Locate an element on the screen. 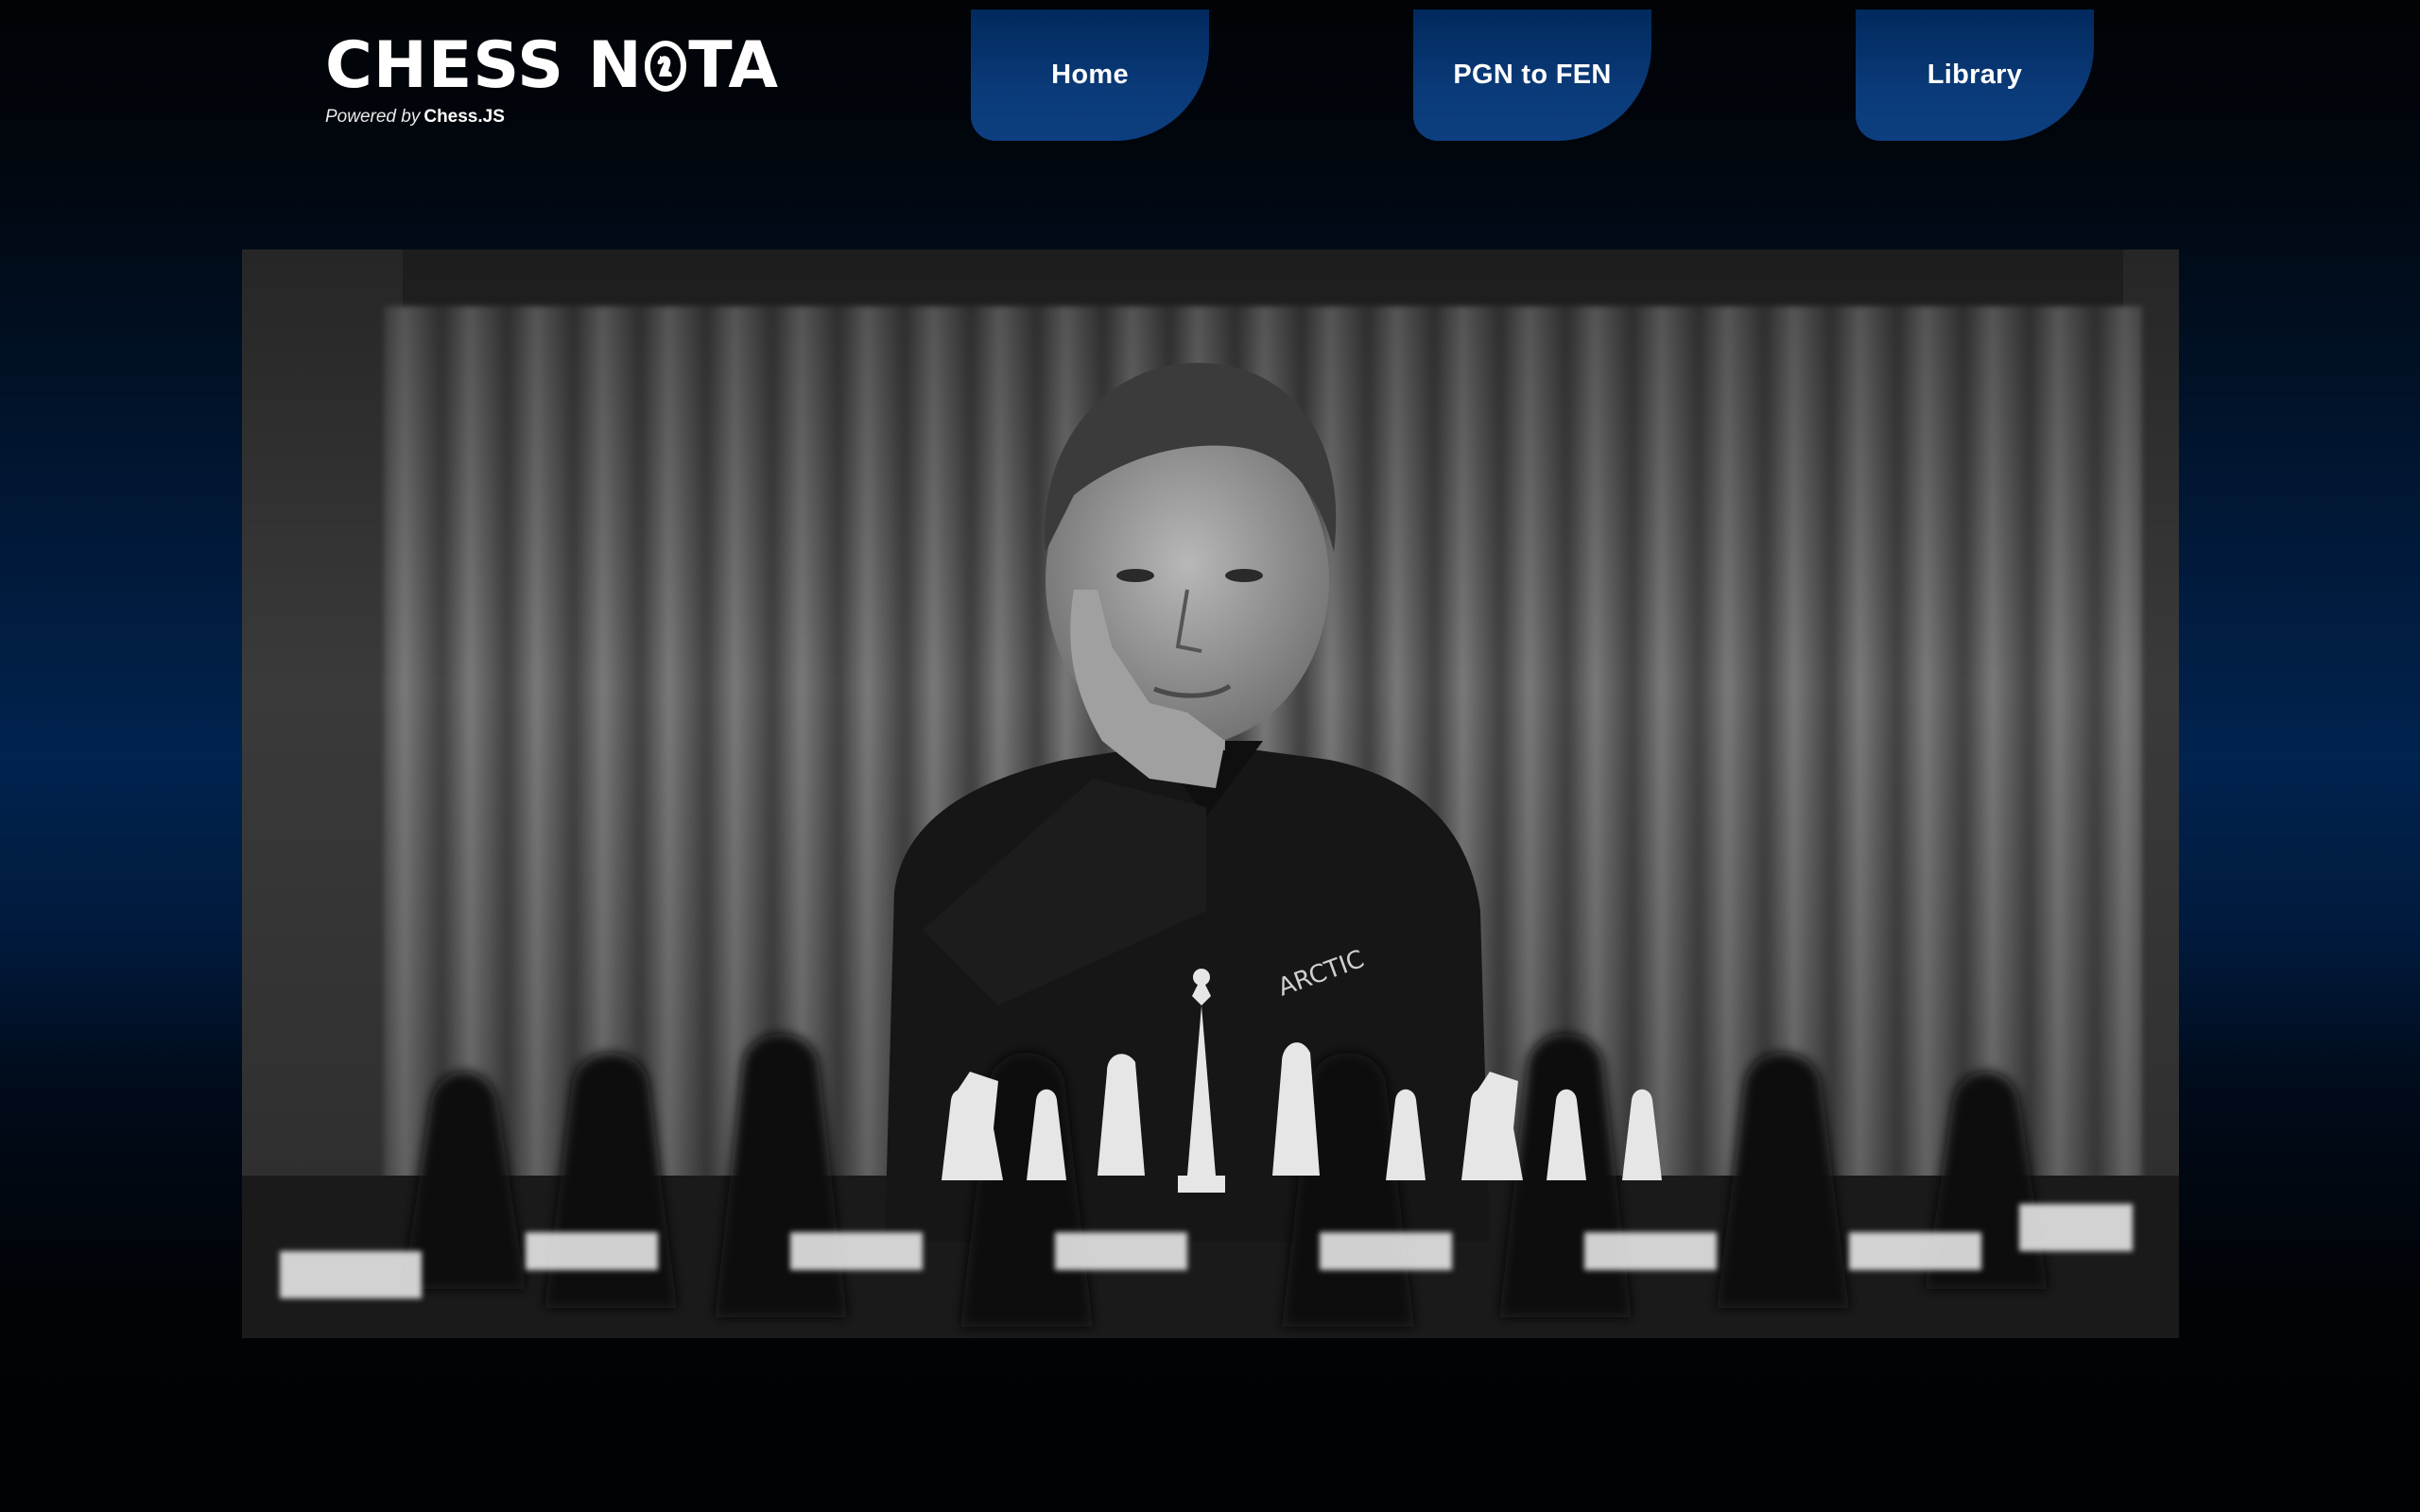 This screenshot has height=1512, width=2420. logo-title-left: CHESS N is located at coordinates (484, 65).